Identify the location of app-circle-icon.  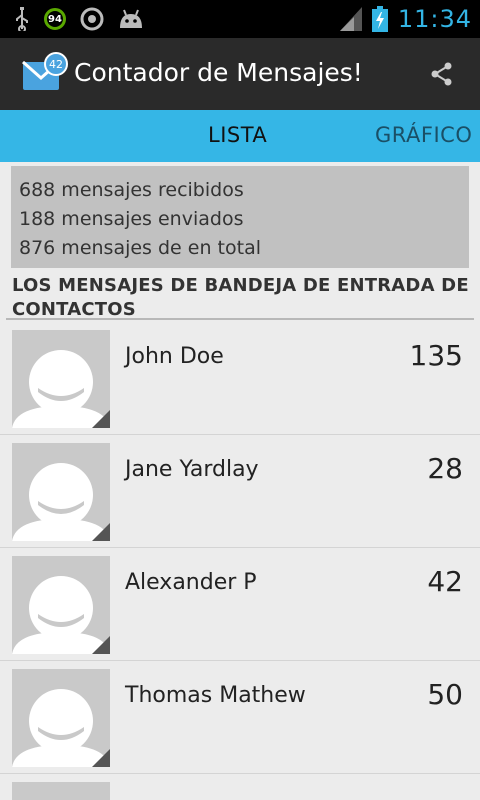
(92, 19).